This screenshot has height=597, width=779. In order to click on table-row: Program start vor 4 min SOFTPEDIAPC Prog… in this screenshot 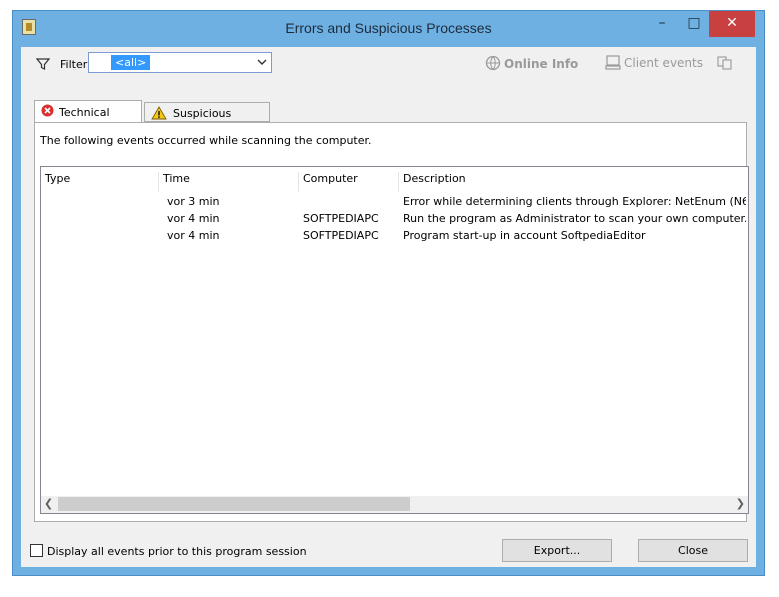, I will do `click(394, 235)`.